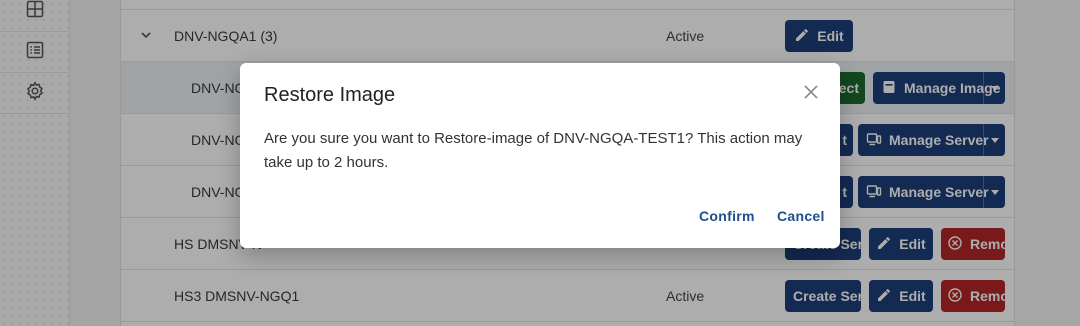 This screenshot has width=1080, height=326. What do you see at coordinates (801, 216) in the screenshot?
I see `cancel-button: Cancel` at bounding box center [801, 216].